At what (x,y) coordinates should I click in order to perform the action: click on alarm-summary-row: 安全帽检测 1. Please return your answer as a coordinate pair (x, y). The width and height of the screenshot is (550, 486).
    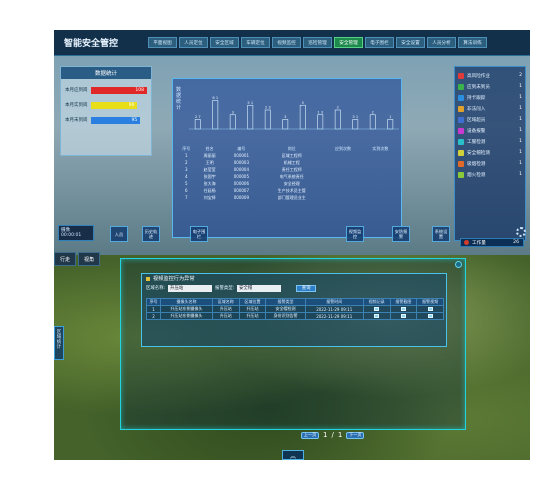
    Looking at the image, I should click on (490, 152).